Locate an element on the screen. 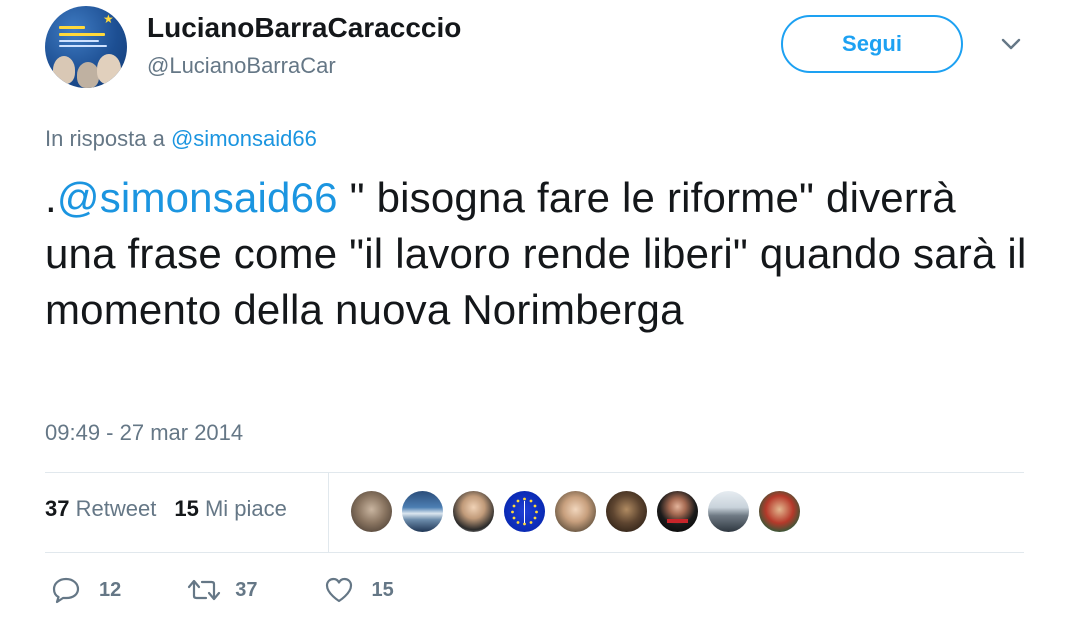 This screenshot has height=621, width=1065. reply-prefix: In risposta a is located at coordinates (105, 138).